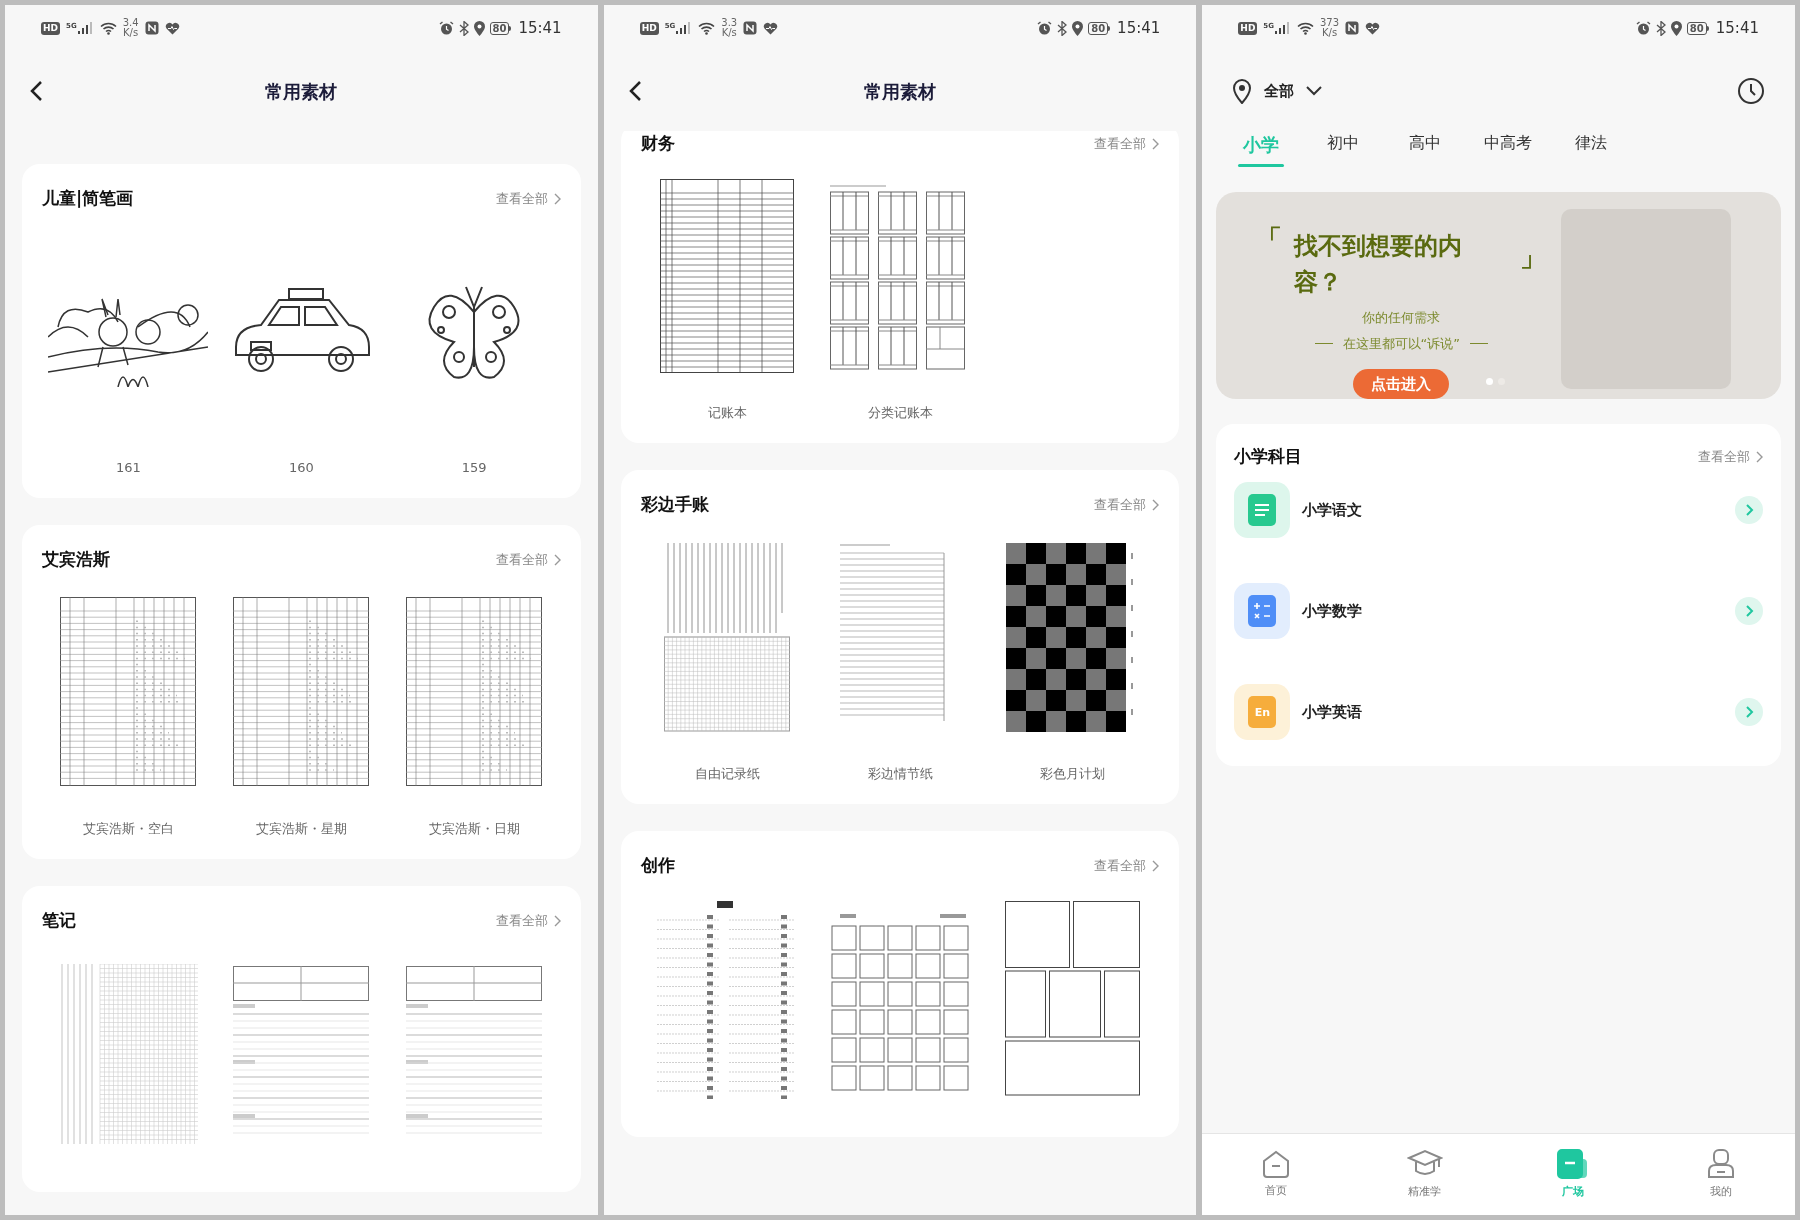 The image size is (1800, 1220). What do you see at coordinates (900, 413) in the screenshot?
I see `template-label: 分类记账本` at bounding box center [900, 413].